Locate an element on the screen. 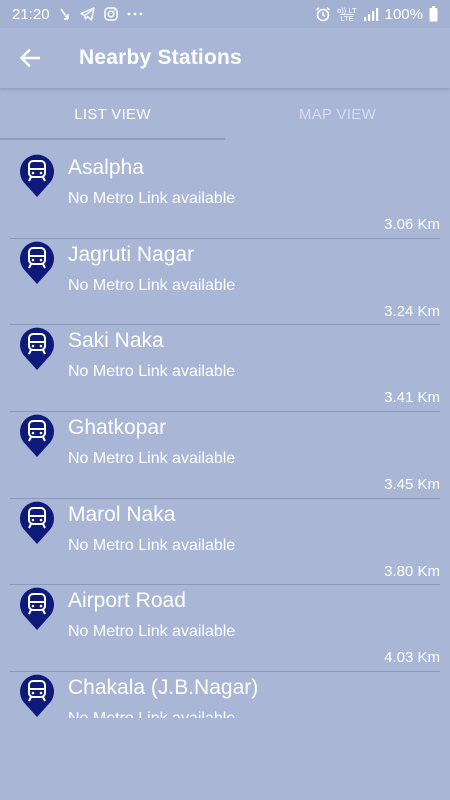 The image size is (450, 800). station-row: Saki Naka No Metro Link available 3.41 Km is located at coordinates (225, 369).